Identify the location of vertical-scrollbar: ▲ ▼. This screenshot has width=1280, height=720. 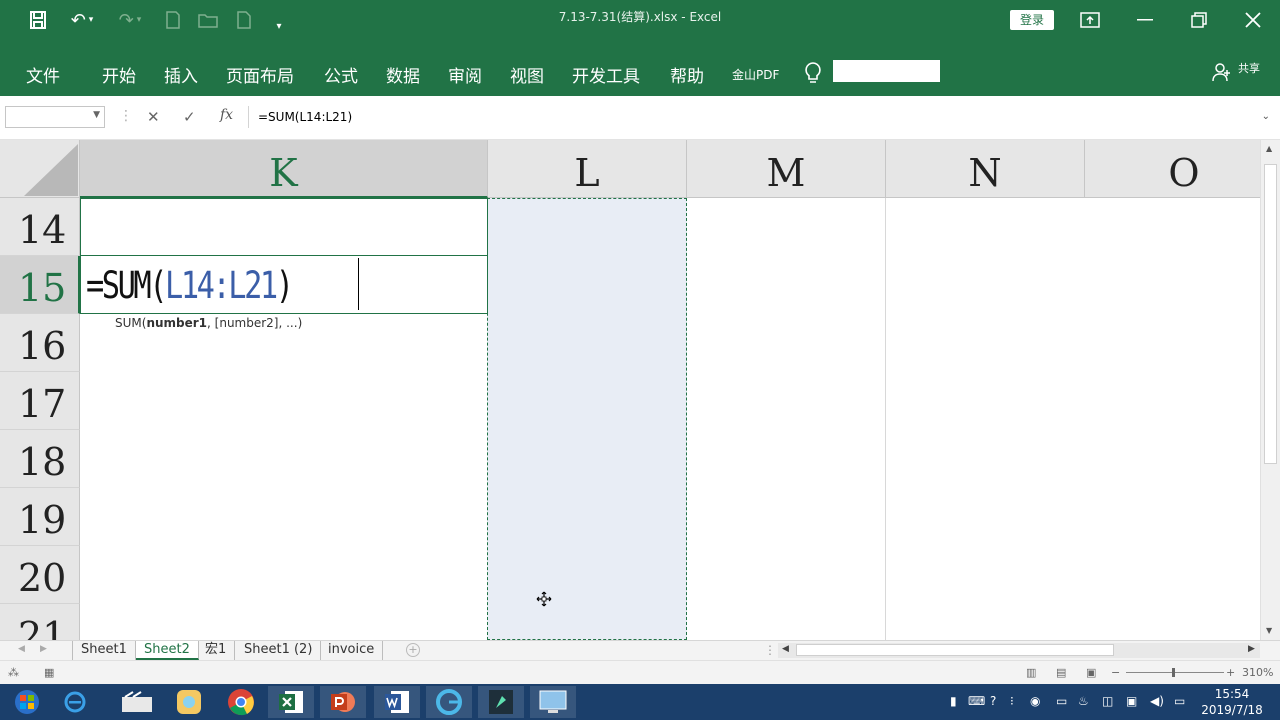
(1270, 390).